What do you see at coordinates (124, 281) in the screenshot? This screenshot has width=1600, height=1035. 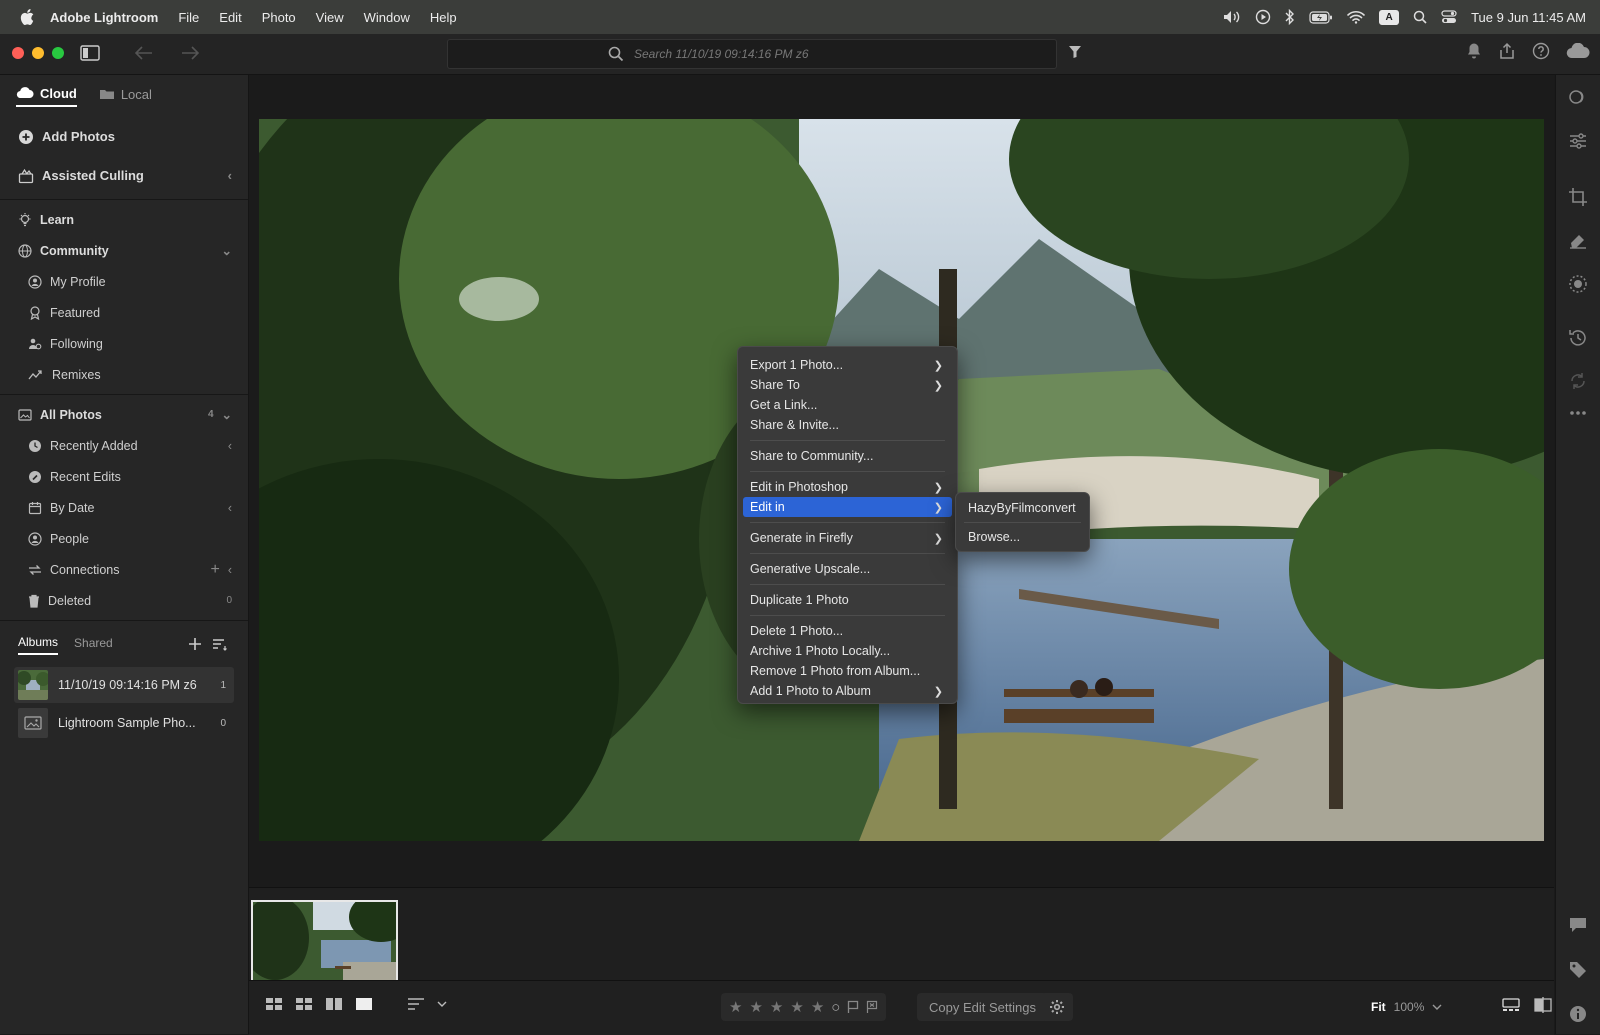 I see `sidebar-item-my-profile: My Profile` at bounding box center [124, 281].